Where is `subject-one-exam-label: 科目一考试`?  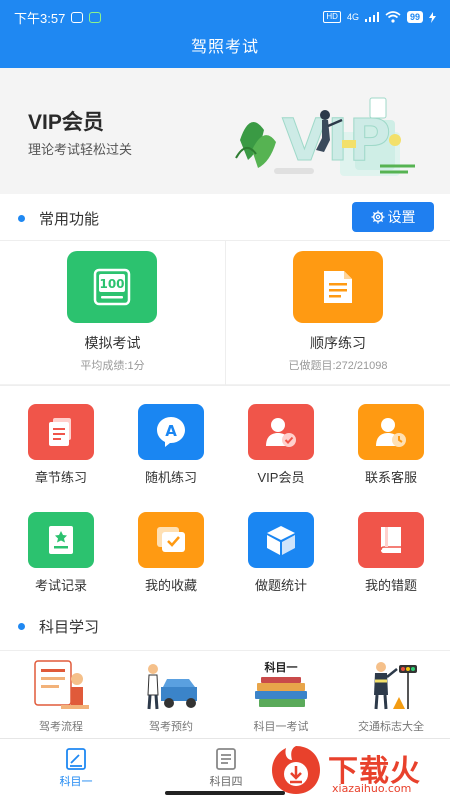
subject-one-exam-label: 科目一考试 is located at coordinates (281, 727).